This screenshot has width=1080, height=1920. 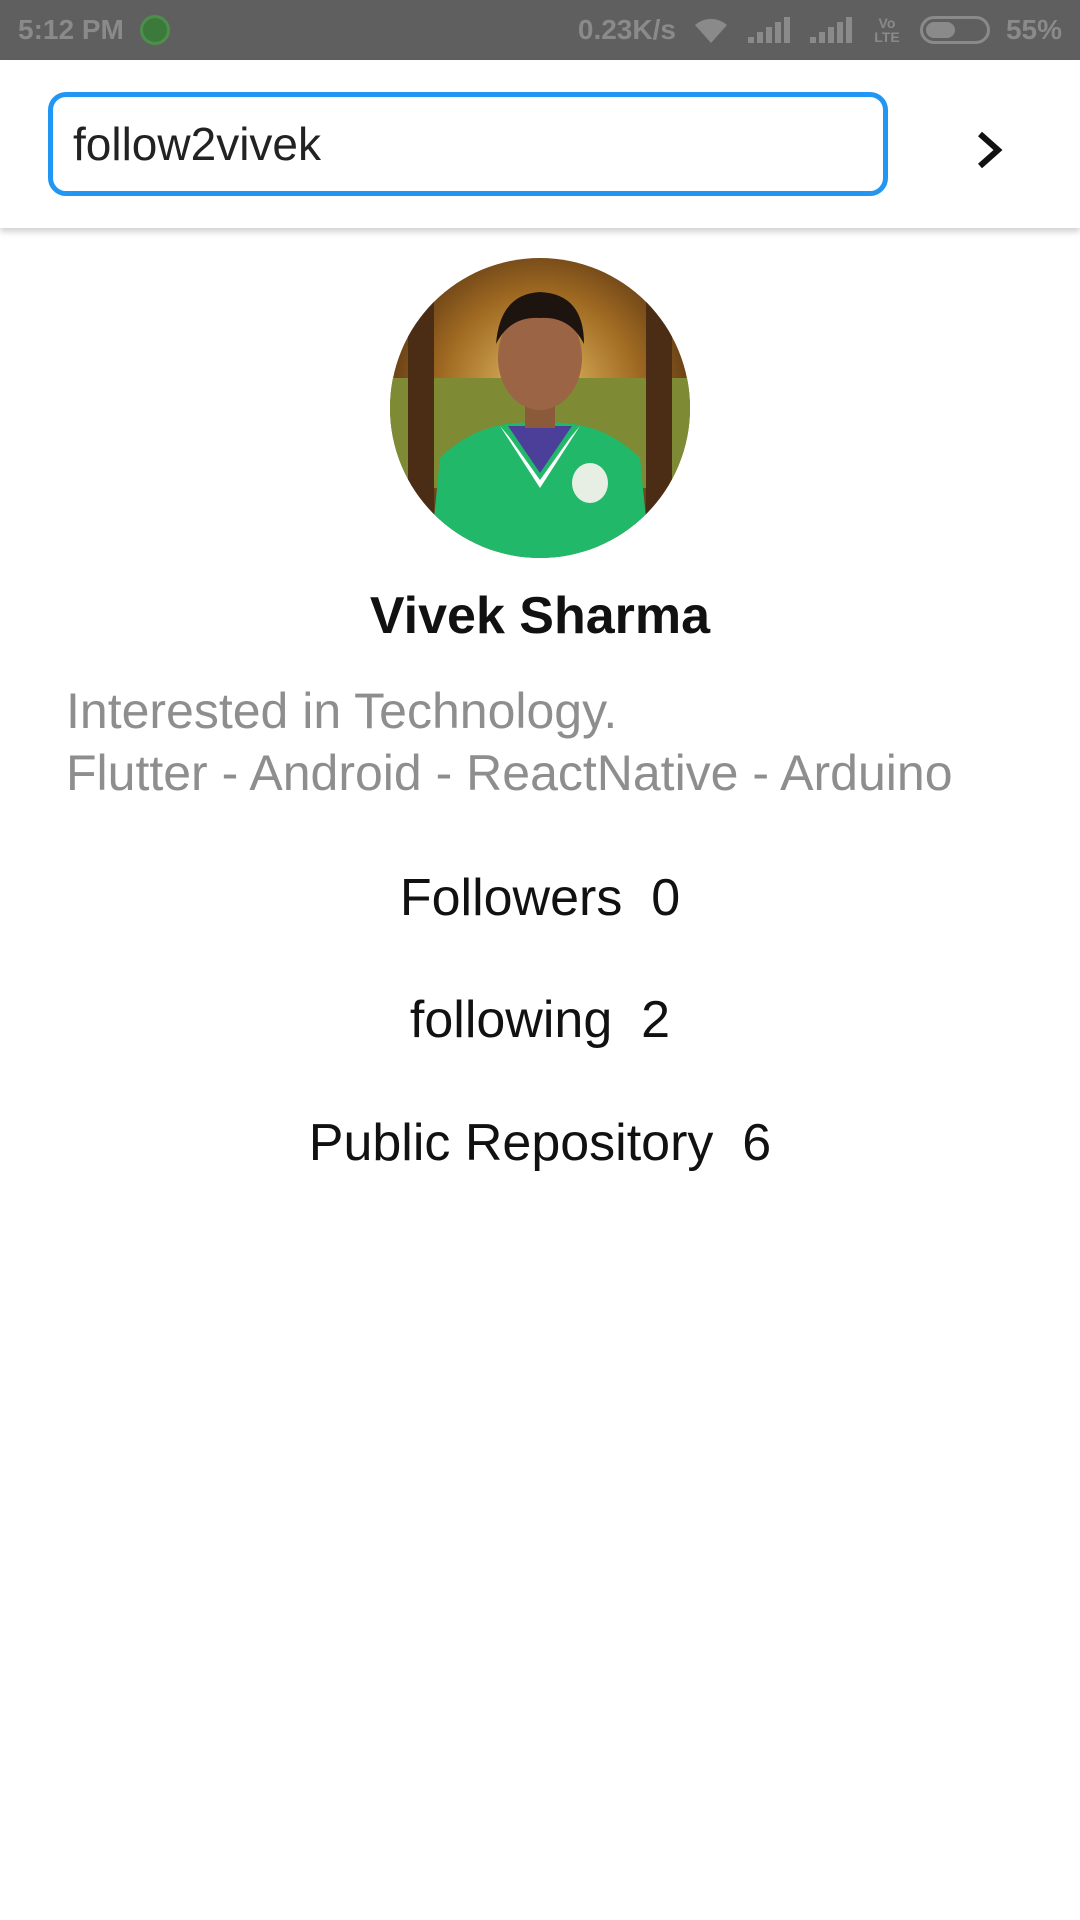 I want to click on following-label: following, so click(x=511, y=1020).